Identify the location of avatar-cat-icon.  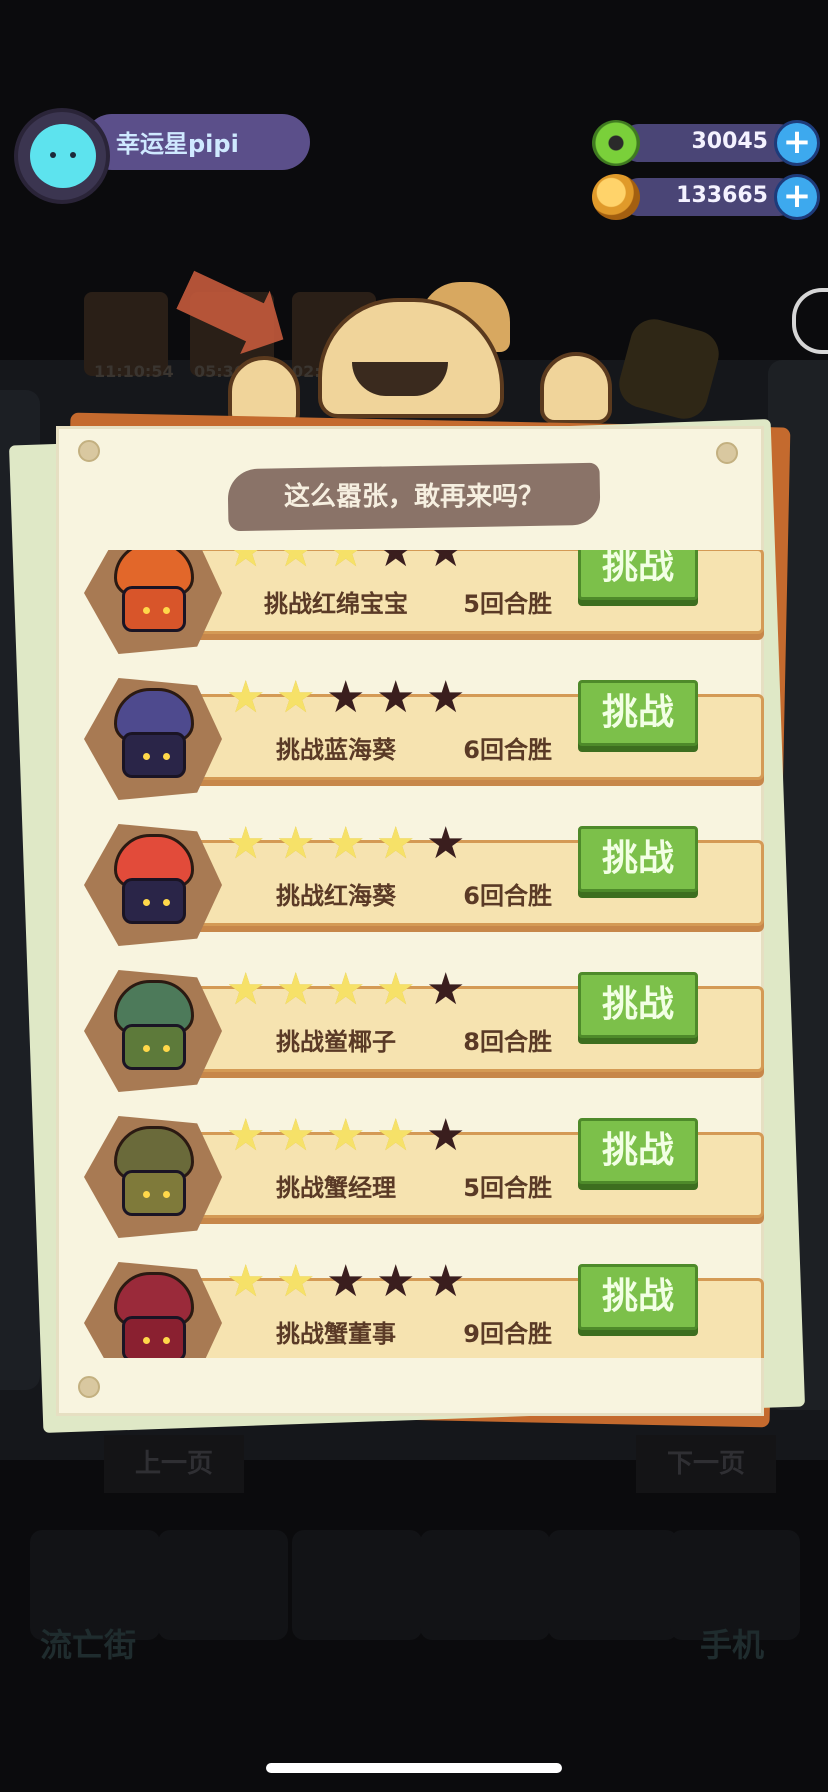
(63, 156).